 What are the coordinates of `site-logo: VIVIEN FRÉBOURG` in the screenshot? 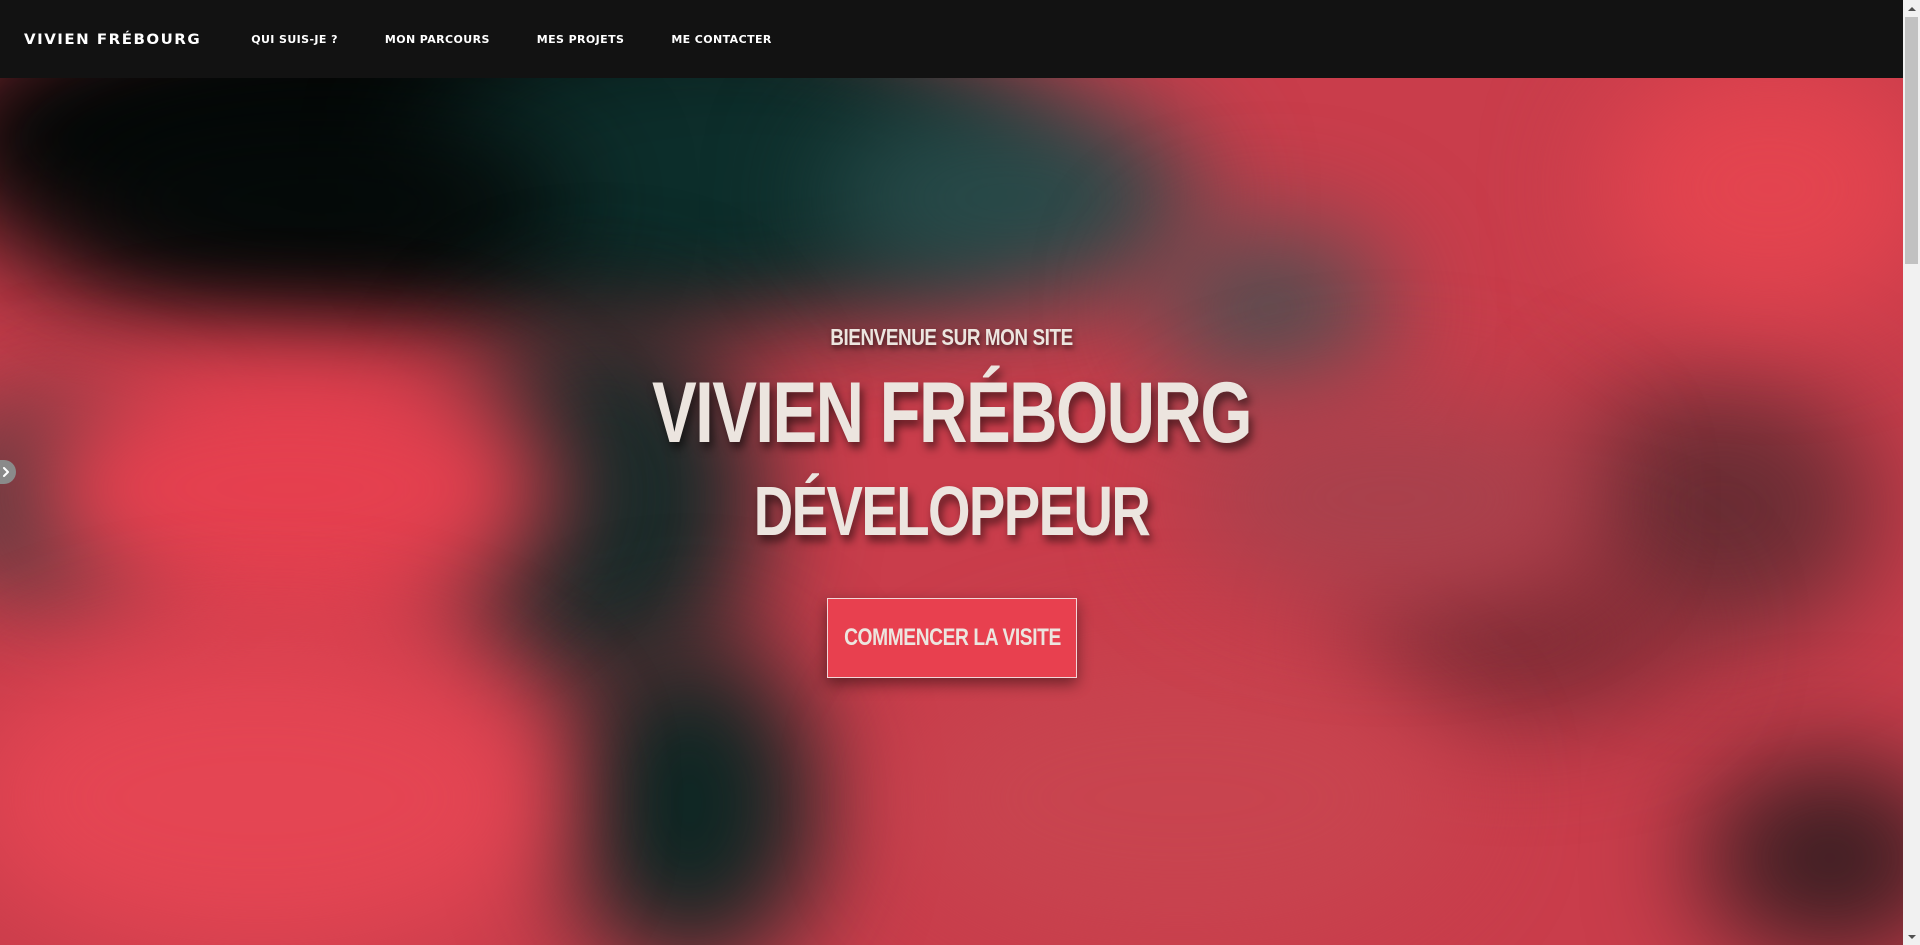 It's located at (112, 38).